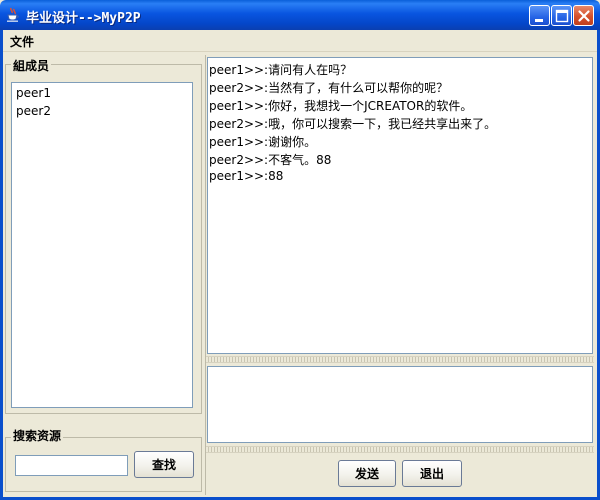 The height and width of the screenshot is (500, 600). What do you see at coordinates (33, 111) in the screenshot?
I see `member-item: peer2` at bounding box center [33, 111].